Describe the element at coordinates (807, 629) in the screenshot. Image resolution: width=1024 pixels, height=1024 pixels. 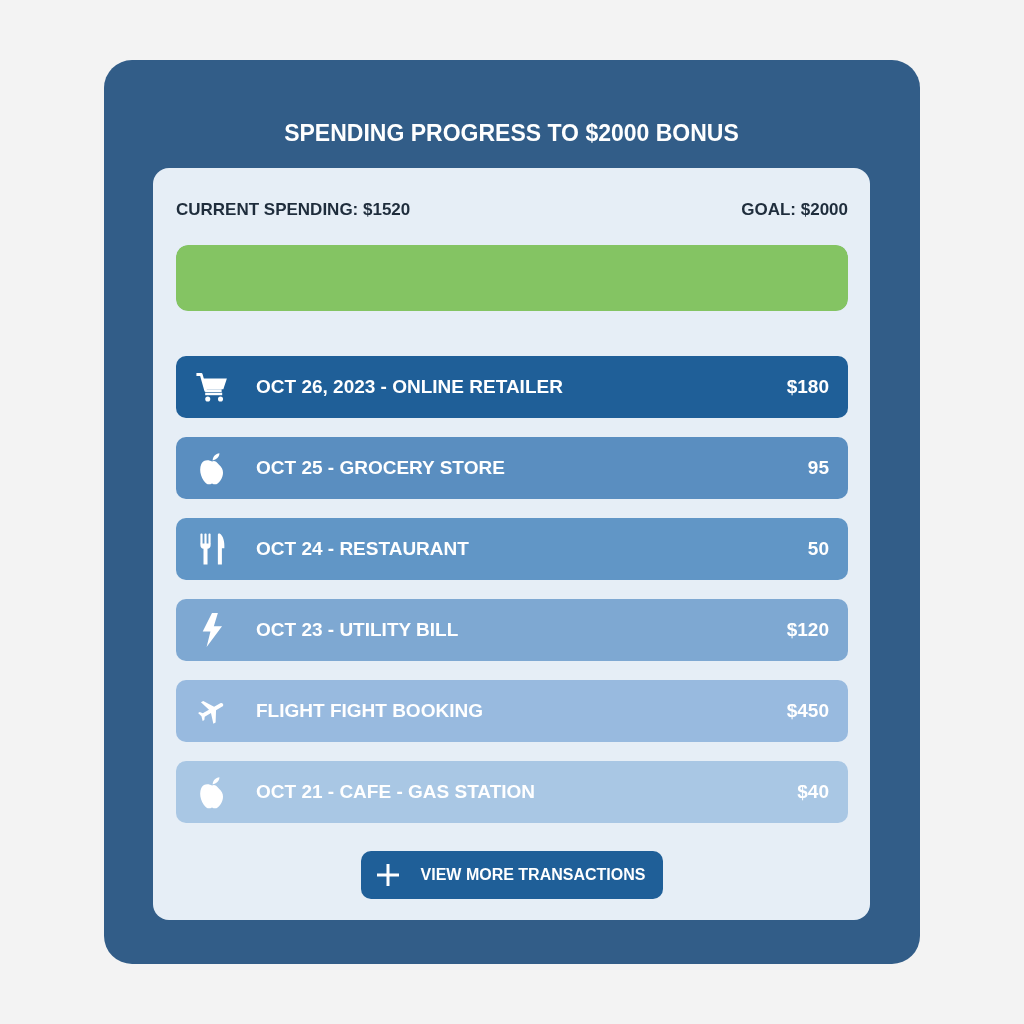
I see `transaction-amount: $120` at that location.